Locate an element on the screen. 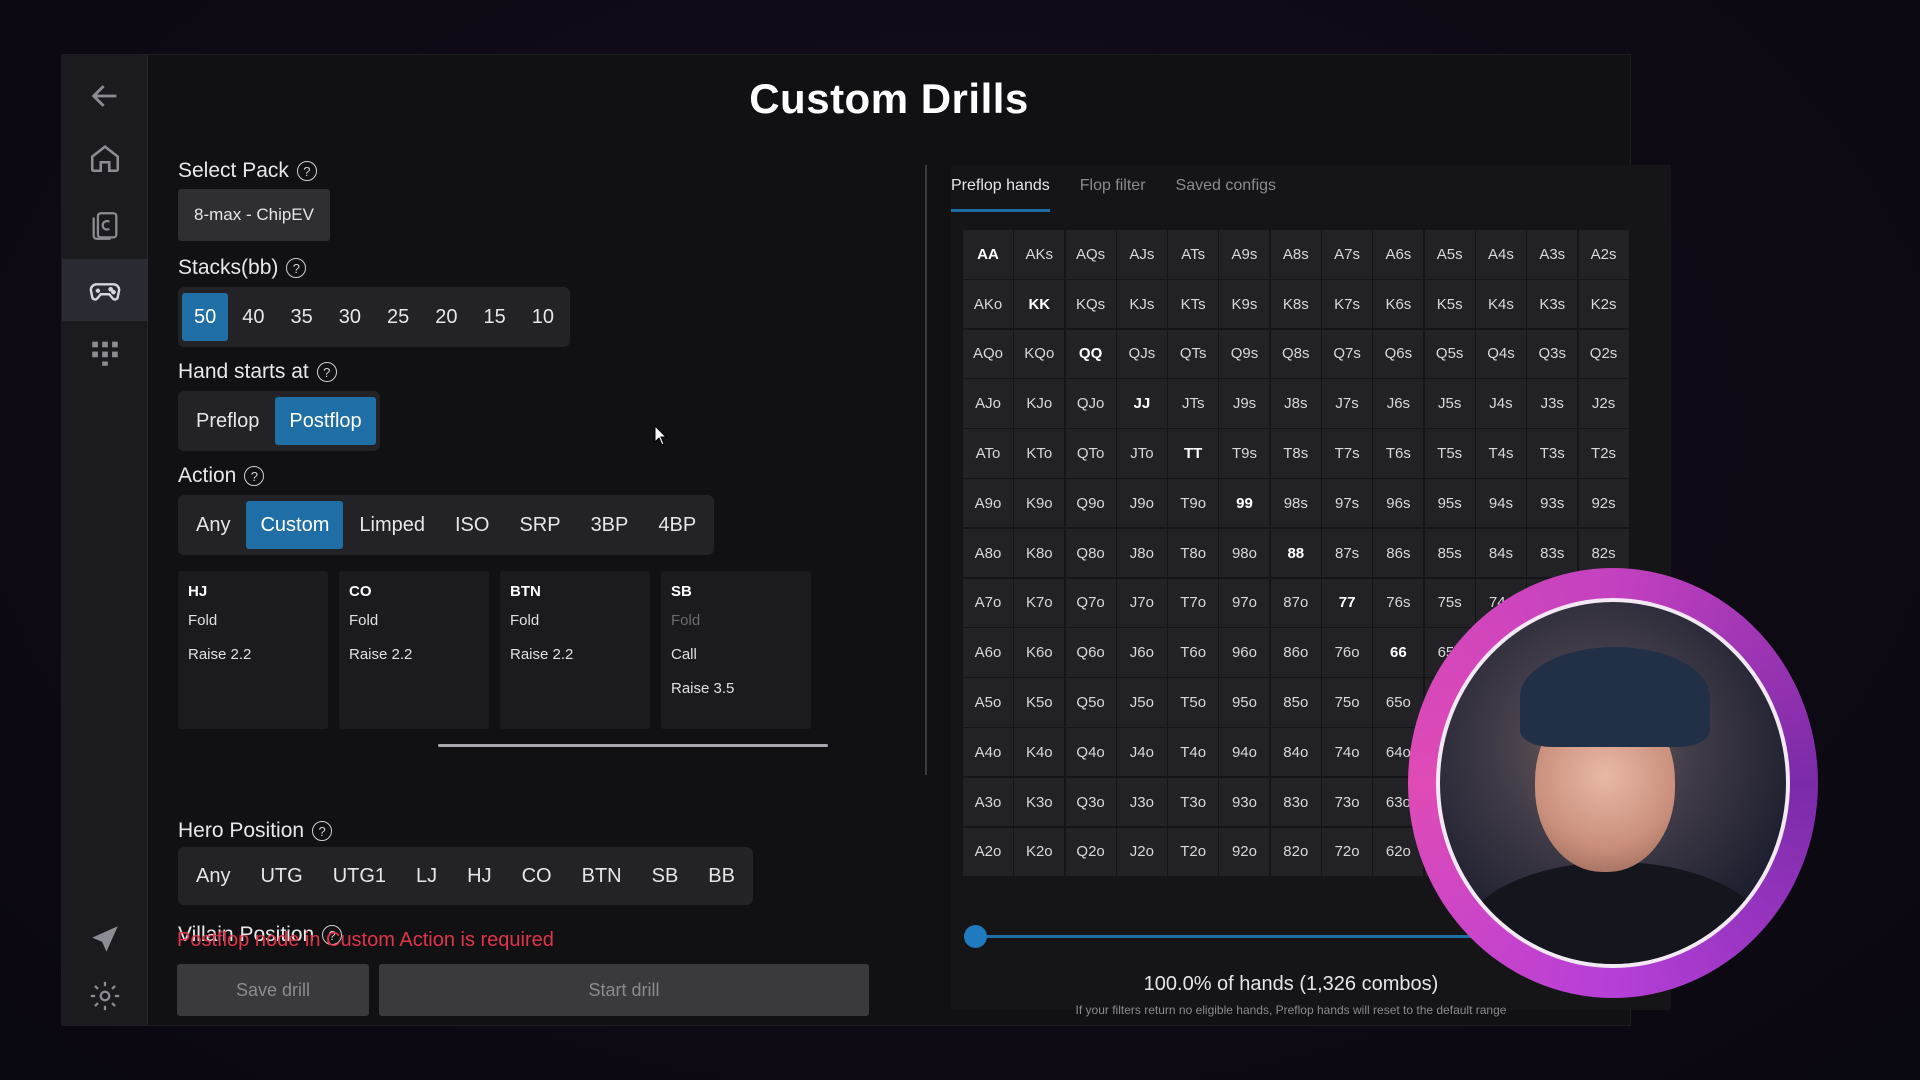 Image resolution: width=1920 pixels, height=1080 pixels. back-arrow-icon is located at coordinates (105, 96).